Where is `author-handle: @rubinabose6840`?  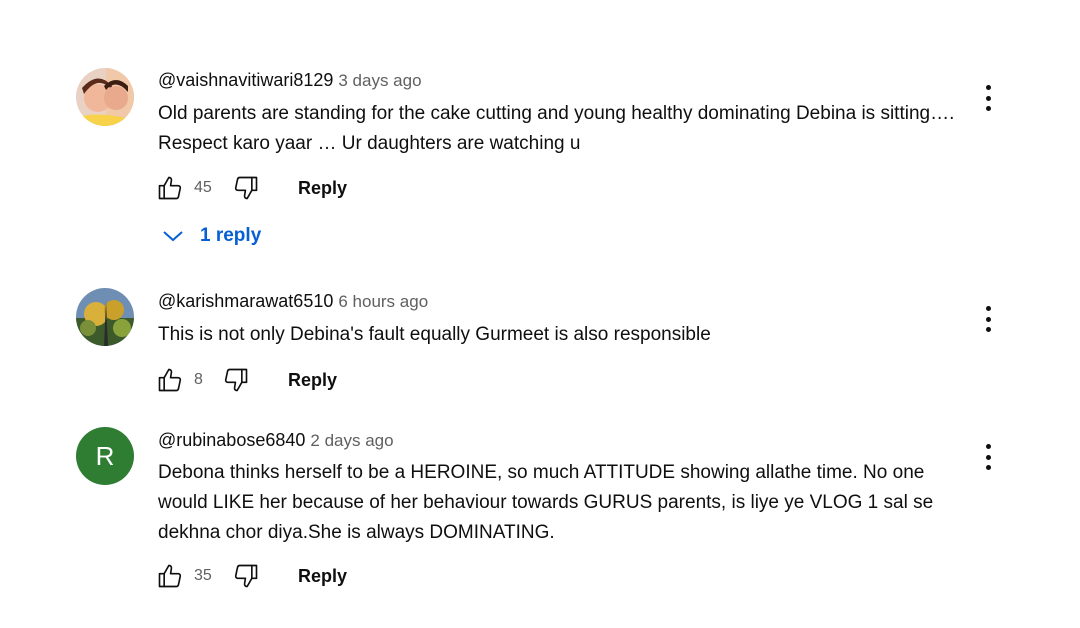 author-handle: @rubinabose6840 is located at coordinates (231, 440).